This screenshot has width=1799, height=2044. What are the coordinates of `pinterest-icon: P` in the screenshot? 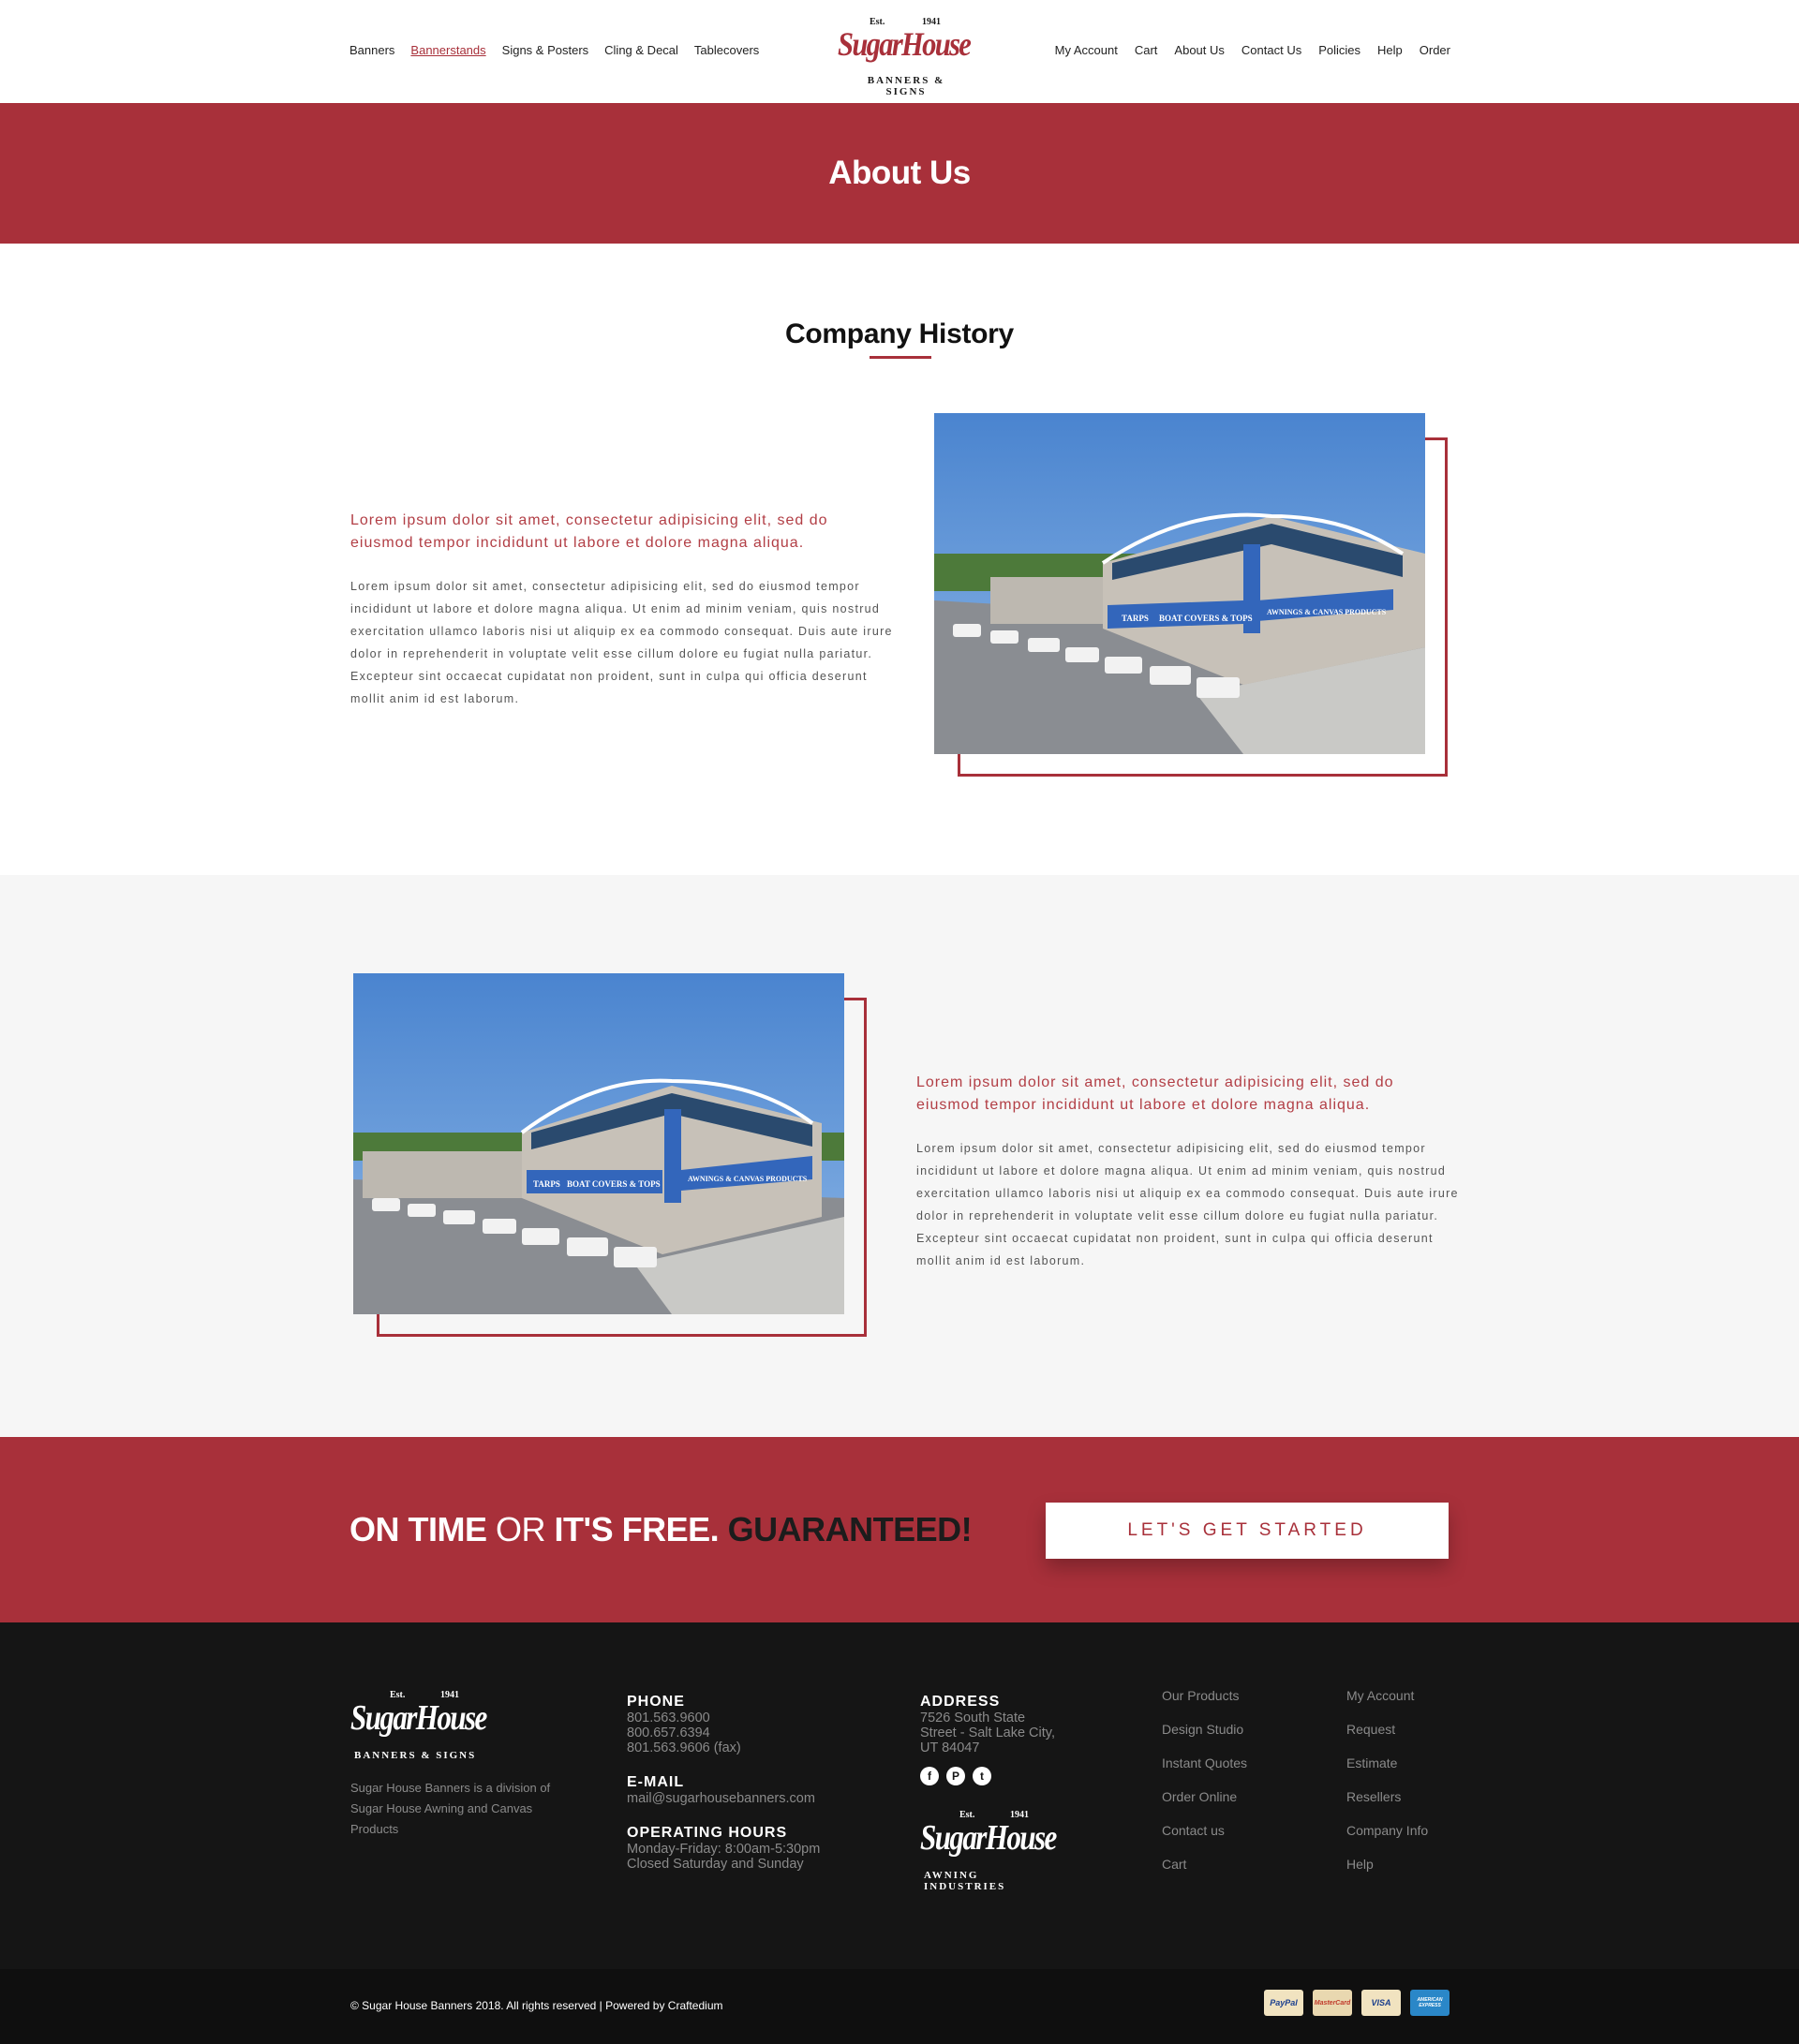 It's located at (955, 1776).